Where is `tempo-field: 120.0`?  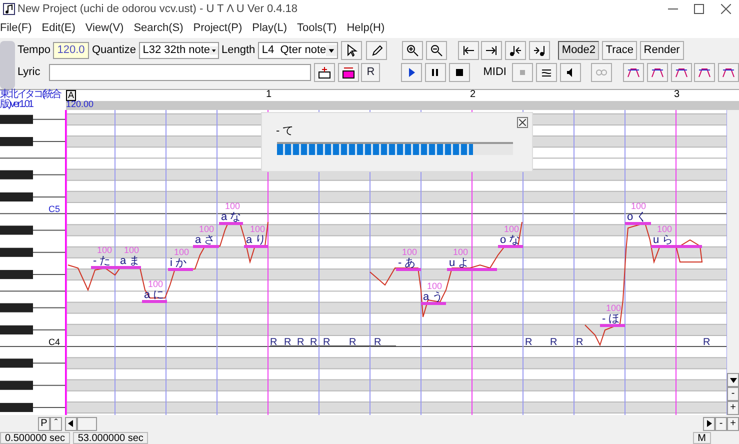 tempo-field: 120.0 is located at coordinates (71, 50).